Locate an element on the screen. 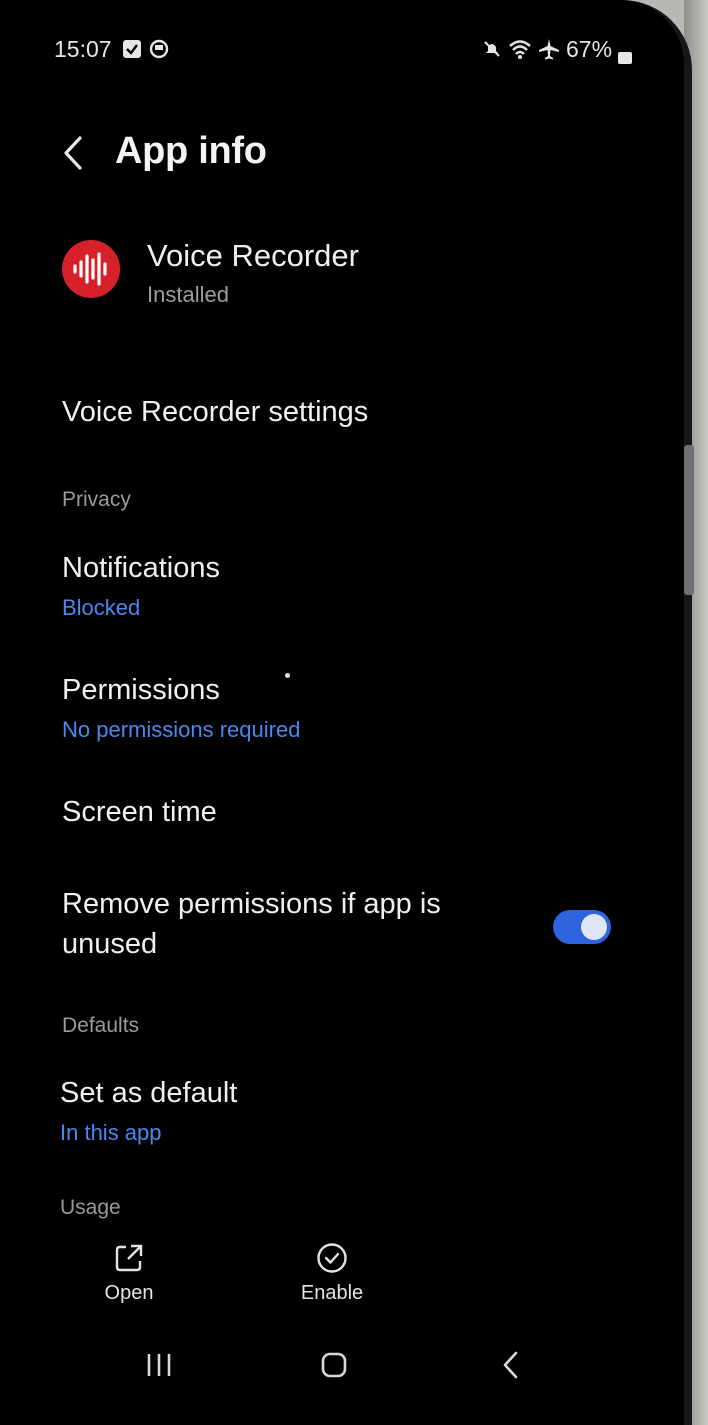  set-as-default-title: Set as default is located at coordinates (149, 1093).